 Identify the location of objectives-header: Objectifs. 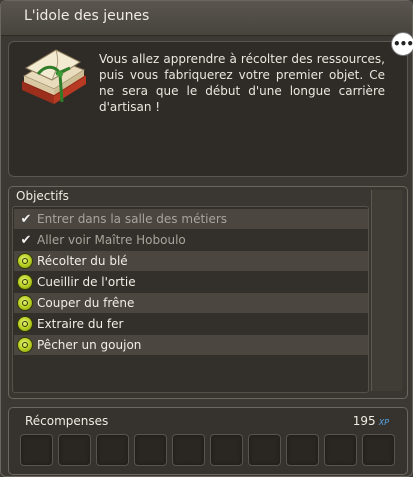
(42, 196).